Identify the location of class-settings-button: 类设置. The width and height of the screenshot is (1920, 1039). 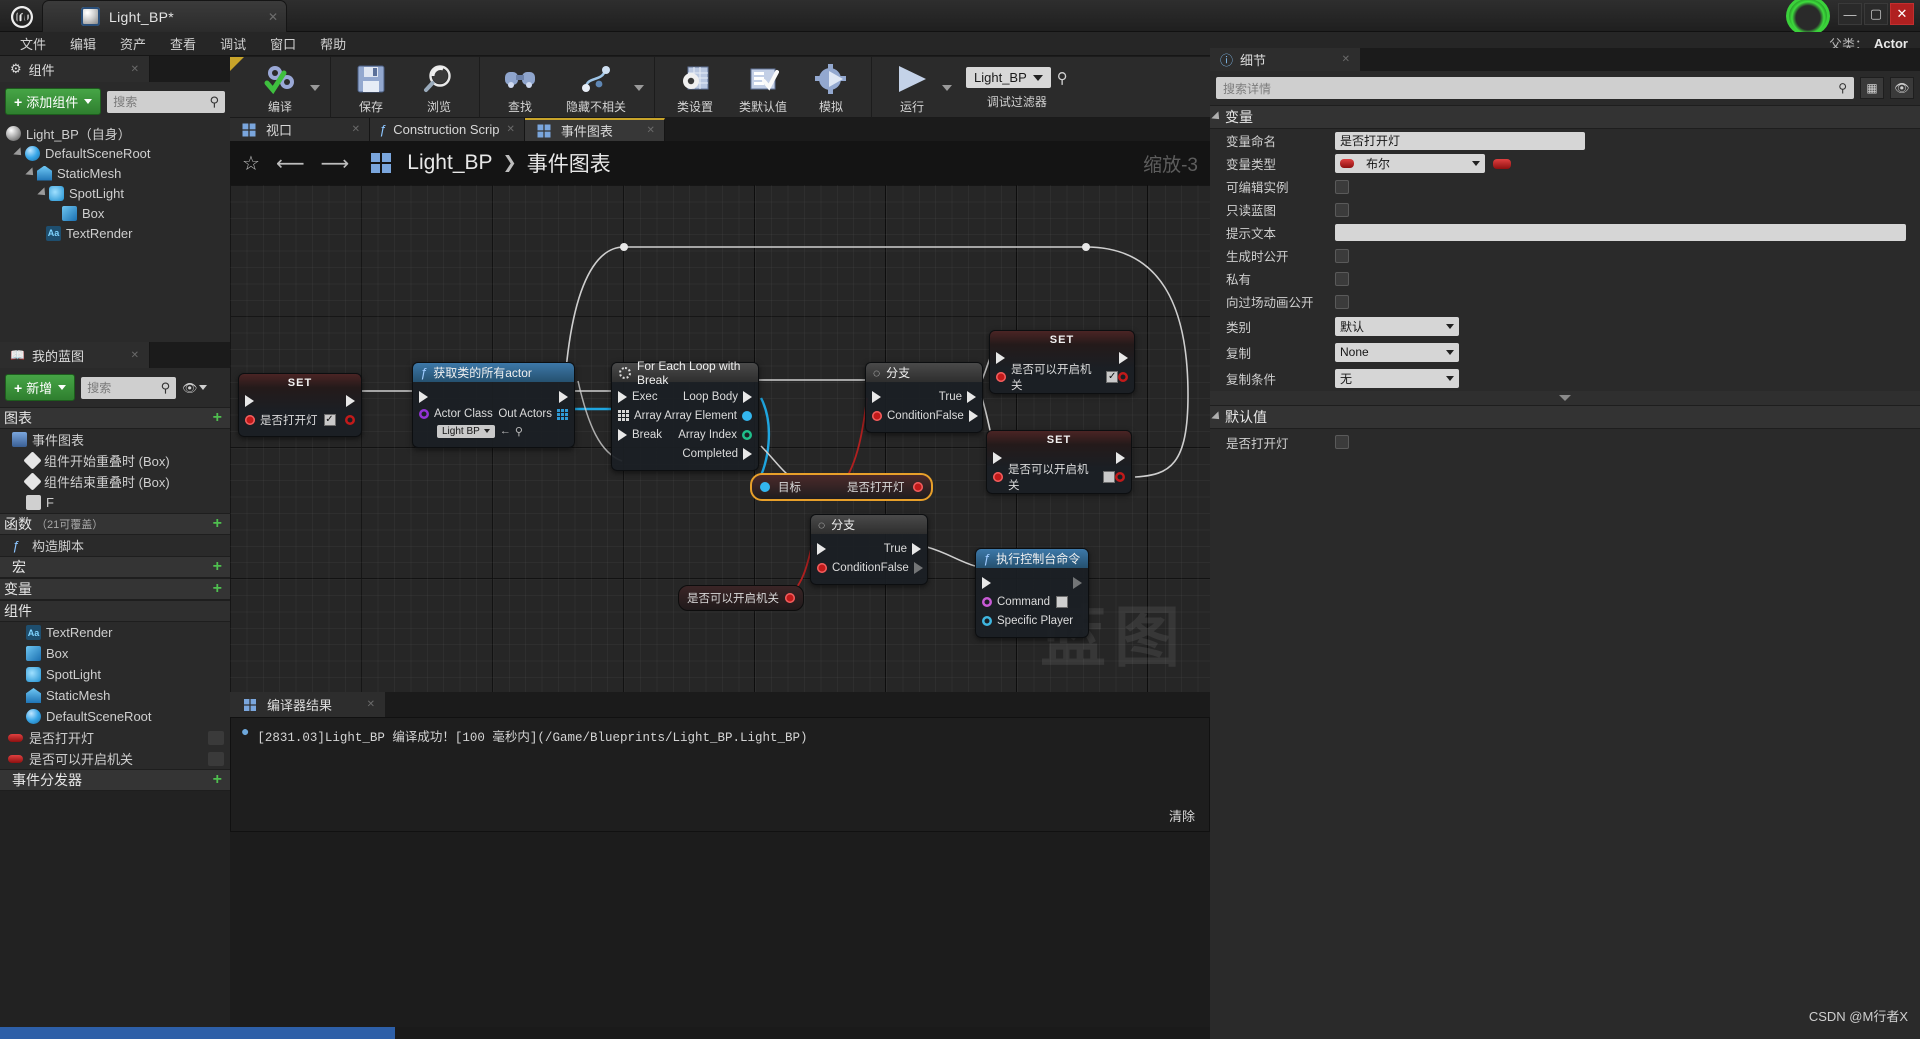
(695, 86).